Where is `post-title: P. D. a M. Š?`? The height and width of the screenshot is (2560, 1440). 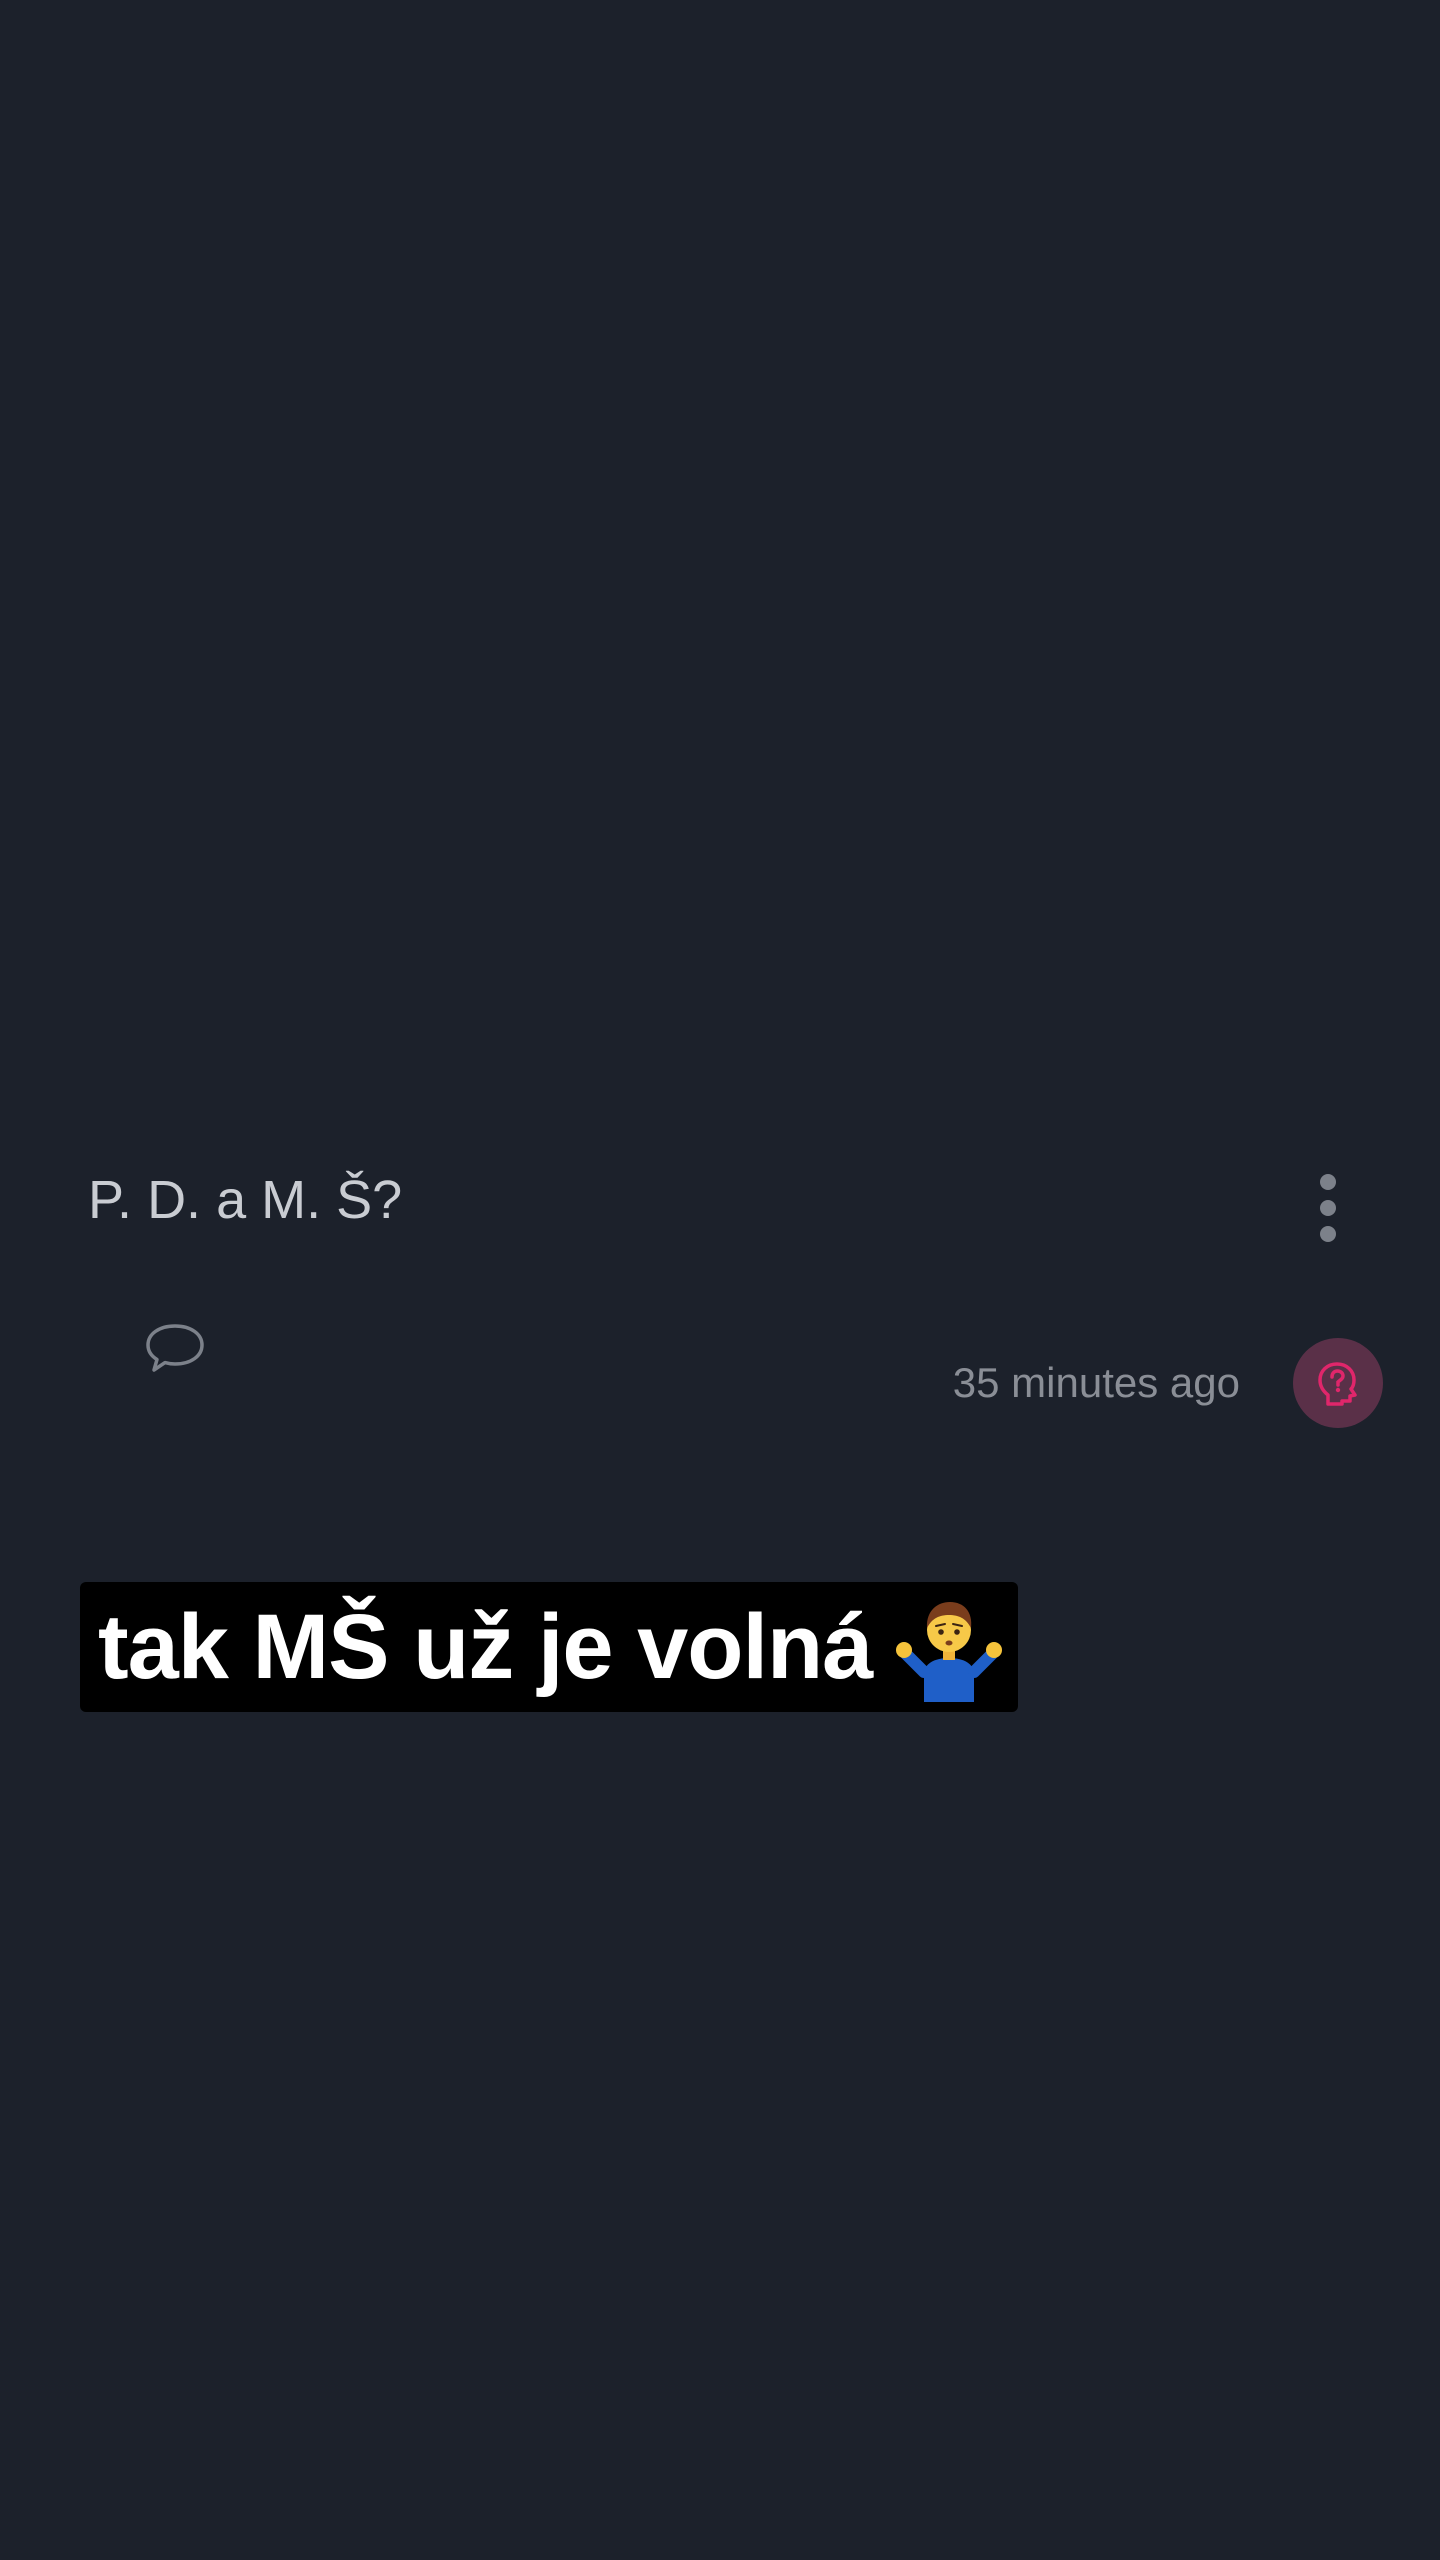
post-title: P. D. a M. Š? is located at coordinates (245, 1200).